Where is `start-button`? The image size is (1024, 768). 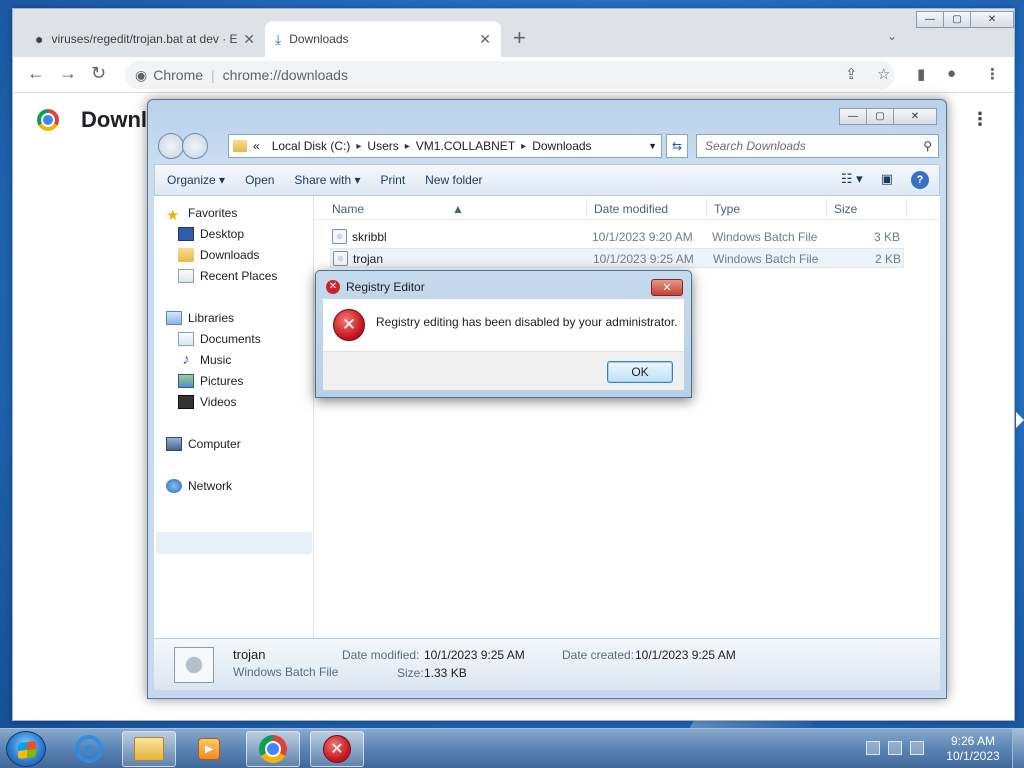 start-button is located at coordinates (26, 749).